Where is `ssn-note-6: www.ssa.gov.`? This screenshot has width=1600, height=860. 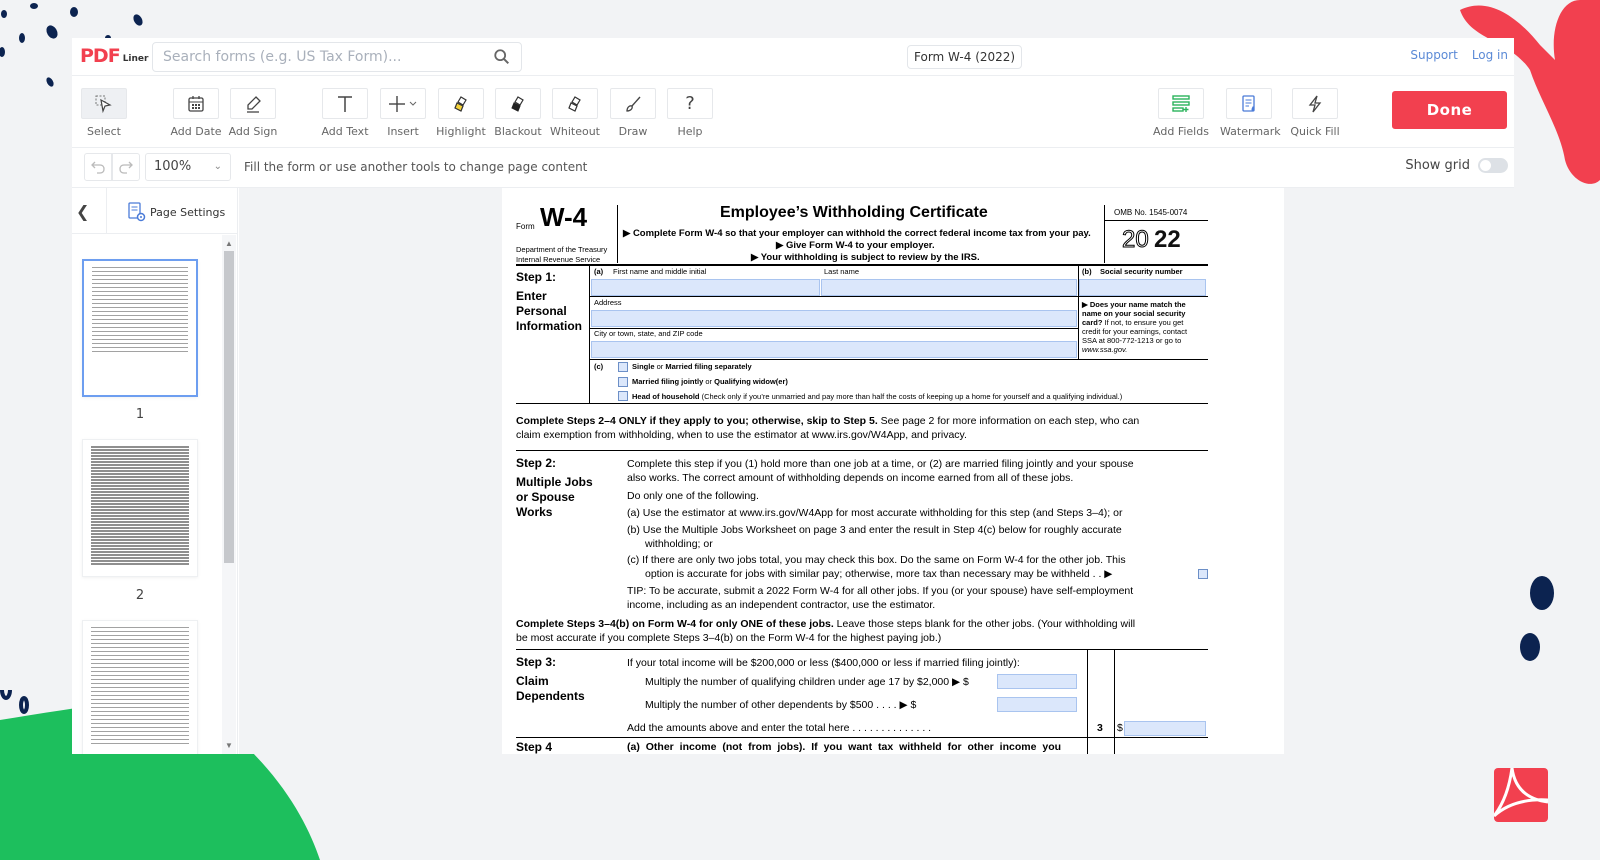 ssn-note-6: www.ssa.gov. is located at coordinates (1105, 349).